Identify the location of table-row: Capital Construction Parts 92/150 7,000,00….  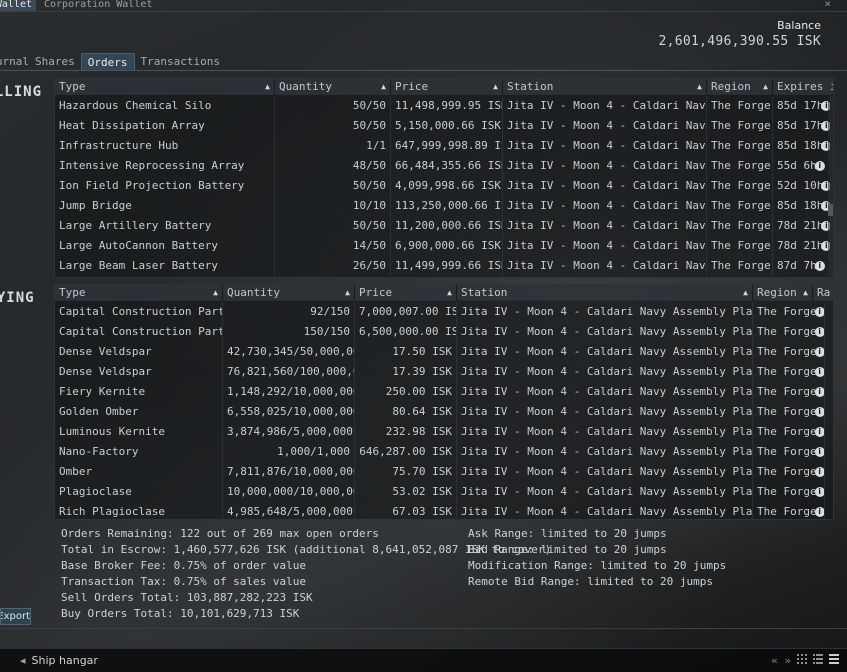
(444, 312).